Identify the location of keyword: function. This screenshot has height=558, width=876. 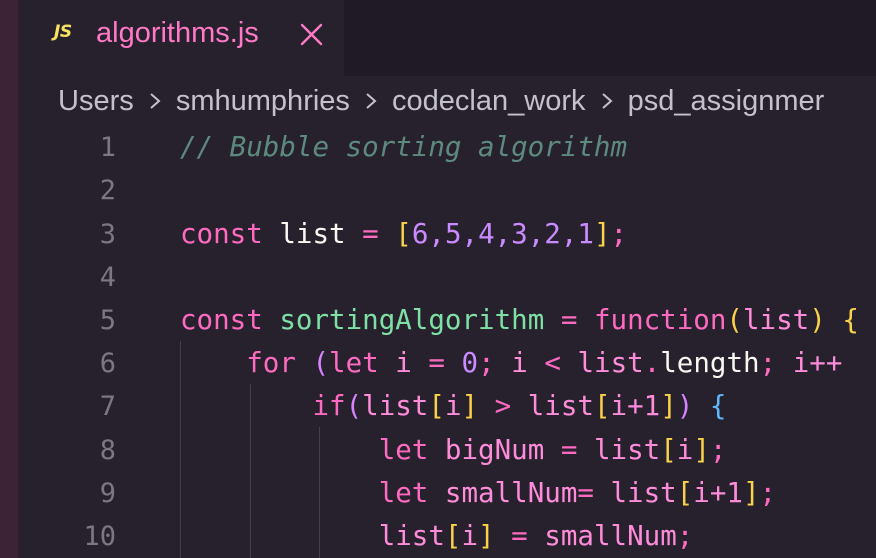
(660, 320).